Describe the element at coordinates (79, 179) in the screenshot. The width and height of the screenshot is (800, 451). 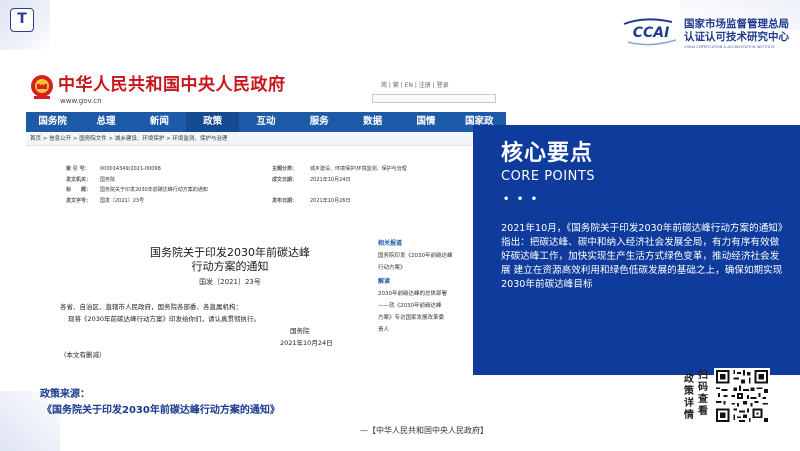
I see `meta-key: 发文机关：` at that location.